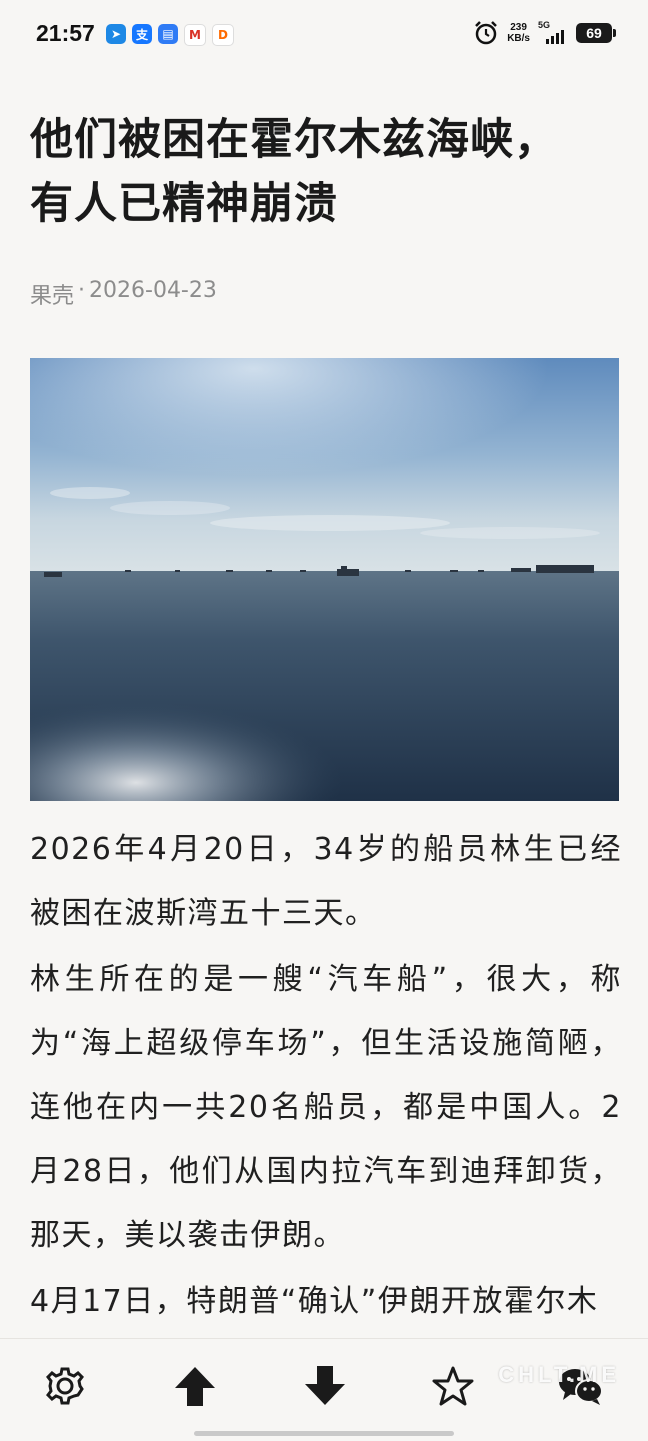 The image size is (648, 1441). I want to click on settings-button, so click(65, 1386).